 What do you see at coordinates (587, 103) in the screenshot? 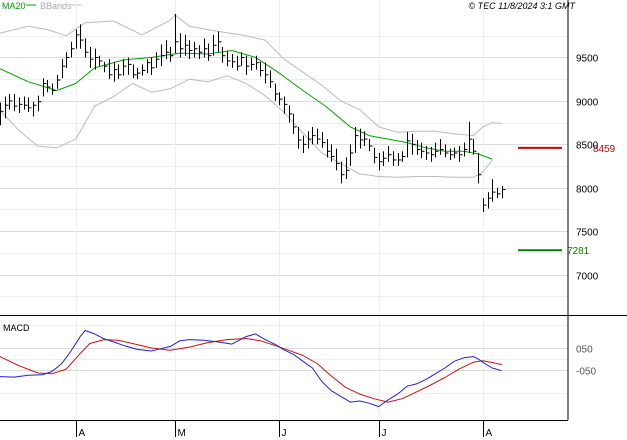
I see `price-y-tick-label: 9000` at bounding box center [587, 103].